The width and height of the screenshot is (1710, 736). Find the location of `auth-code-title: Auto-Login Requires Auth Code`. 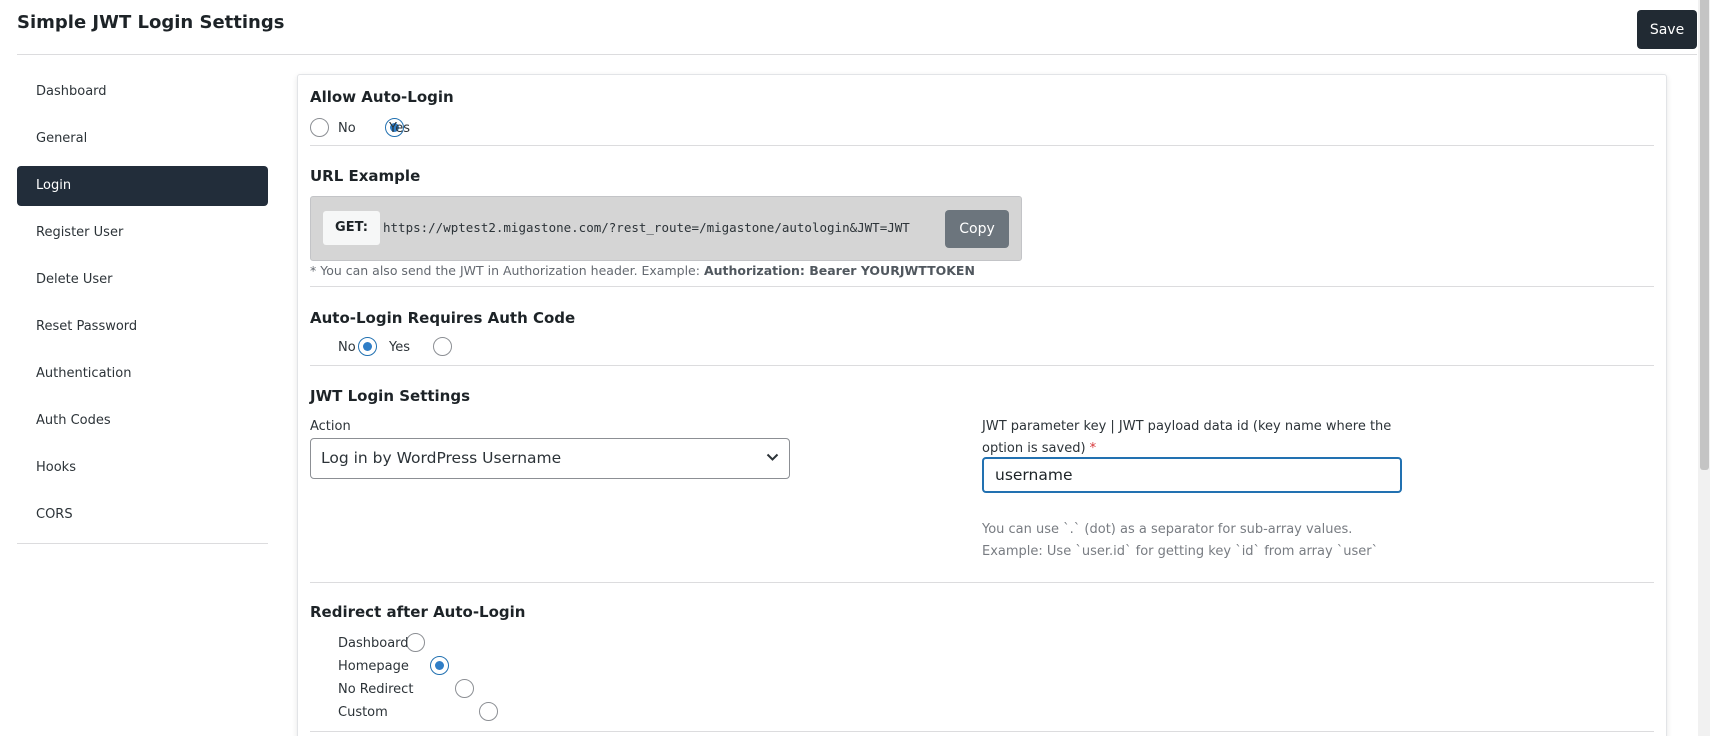

auth-code-title: Auto-Login Requires Auth Code is located at coordinates (443, 318).